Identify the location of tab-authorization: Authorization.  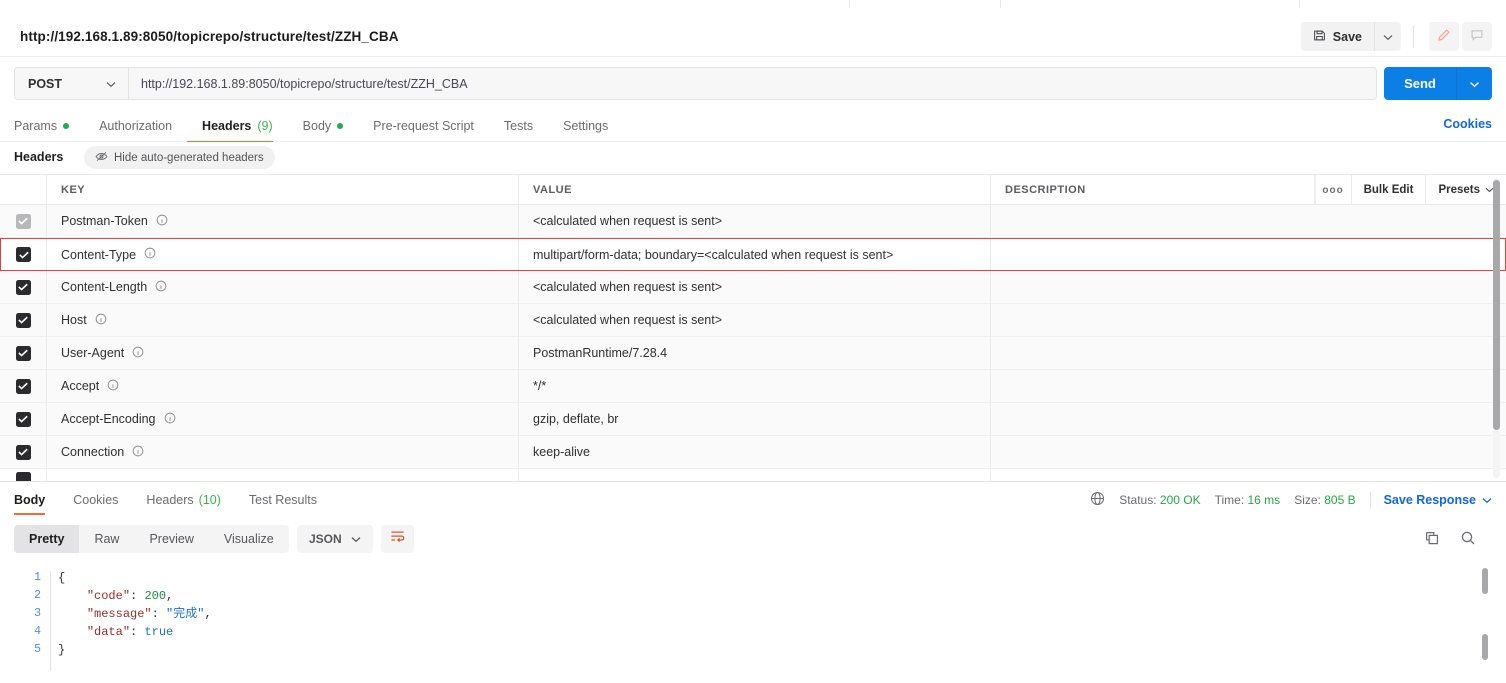
(135, 125).